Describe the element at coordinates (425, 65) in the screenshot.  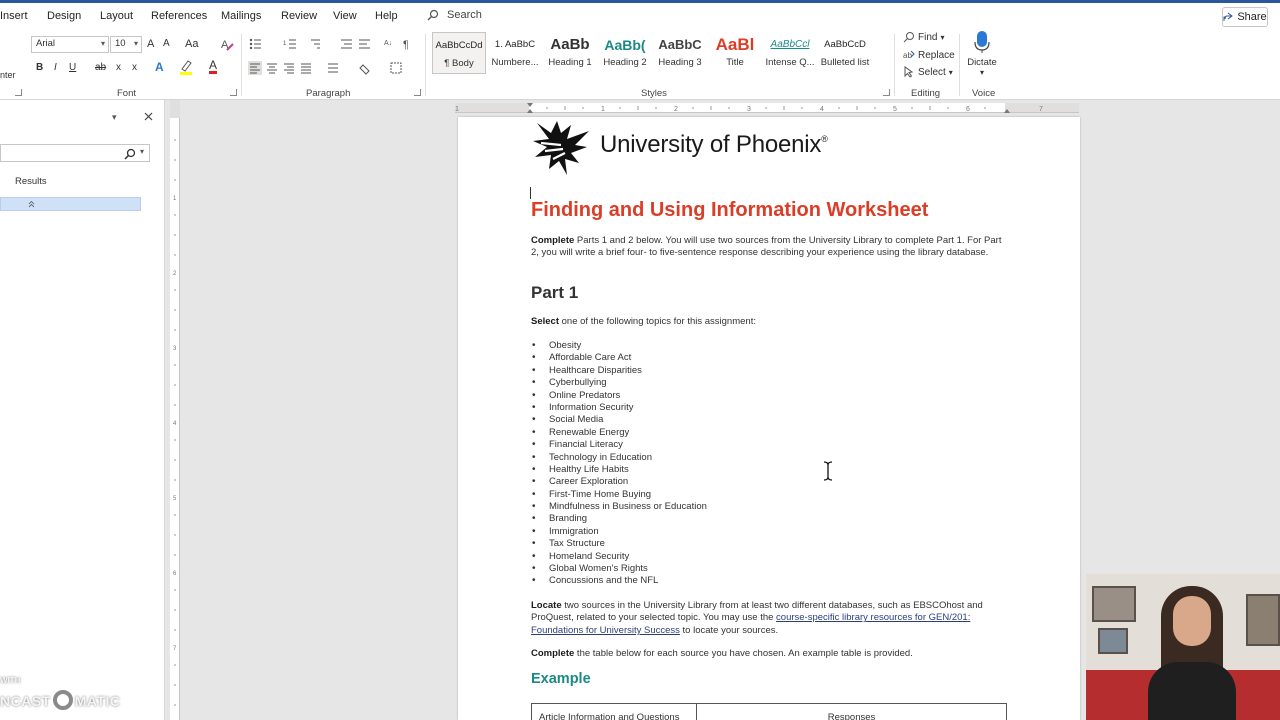
I see `divider` at that location.